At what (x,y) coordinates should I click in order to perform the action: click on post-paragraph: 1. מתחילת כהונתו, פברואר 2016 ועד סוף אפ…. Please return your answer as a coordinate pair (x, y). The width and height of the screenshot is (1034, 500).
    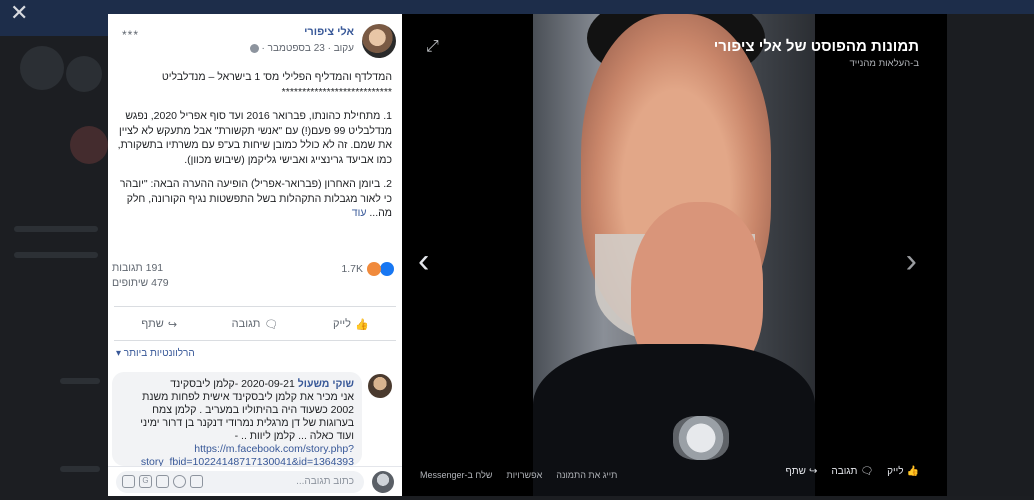
    Looking at the image, I should click on (254, 138).